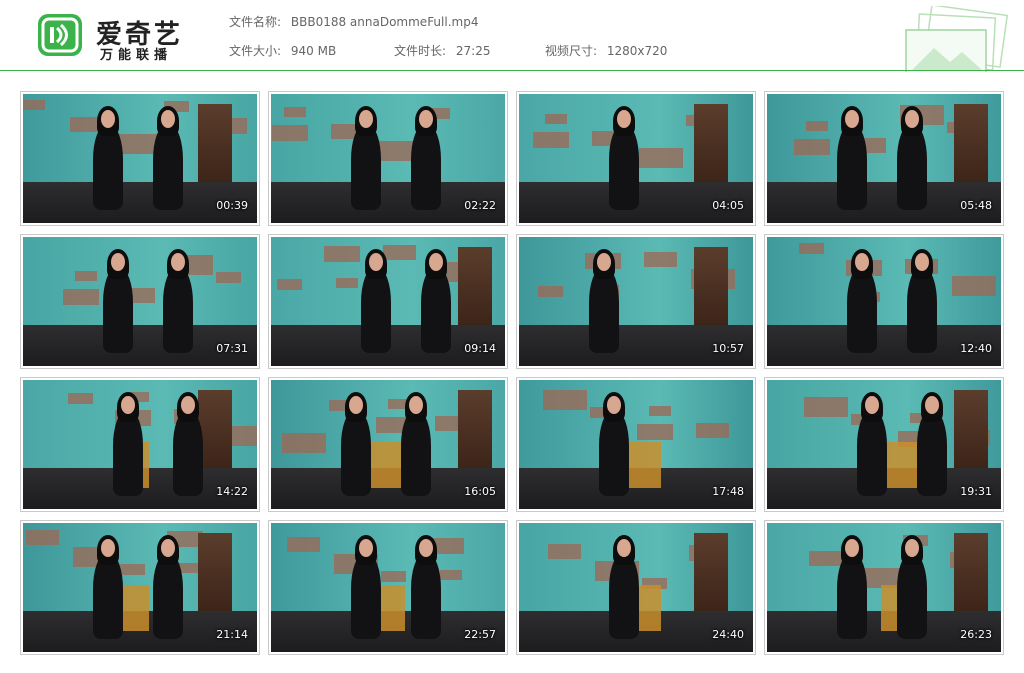  I want to click on header-divider, so click(512, 70).